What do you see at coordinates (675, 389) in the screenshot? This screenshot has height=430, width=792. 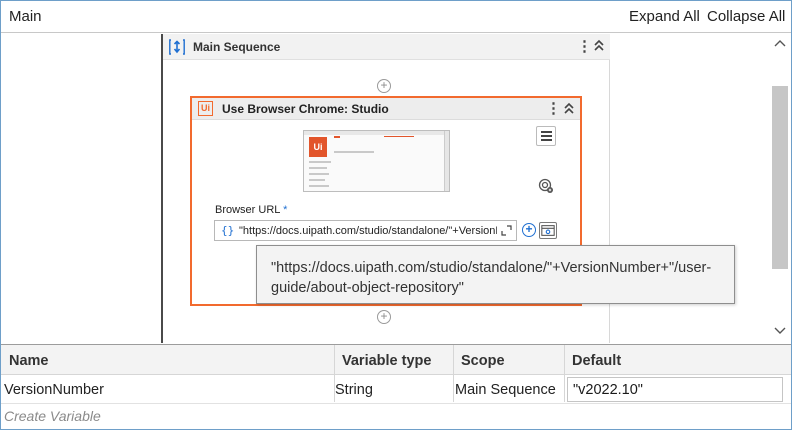 I see `variable-default-input: "v2022.10"` at bounding box center [675, 389].